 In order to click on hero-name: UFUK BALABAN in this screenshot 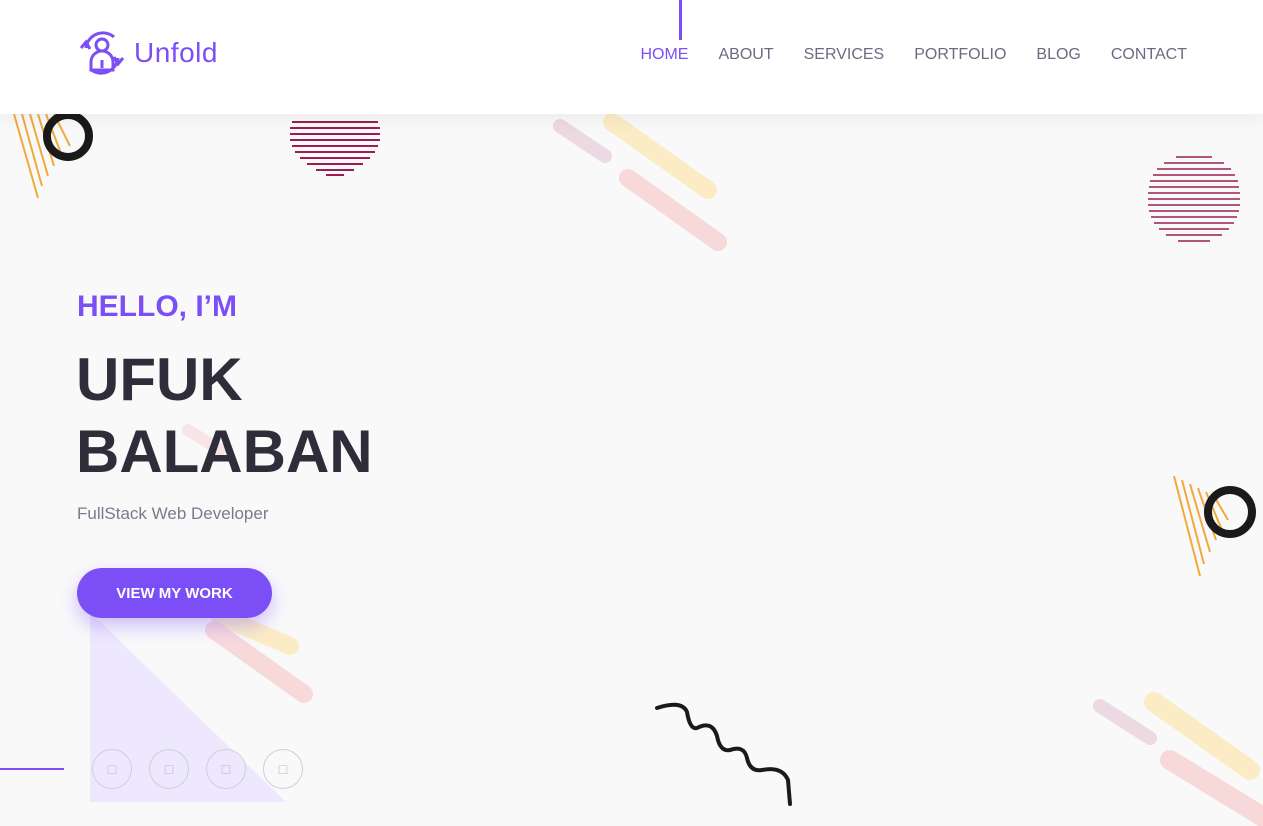, I will do `click(224, 416)`.